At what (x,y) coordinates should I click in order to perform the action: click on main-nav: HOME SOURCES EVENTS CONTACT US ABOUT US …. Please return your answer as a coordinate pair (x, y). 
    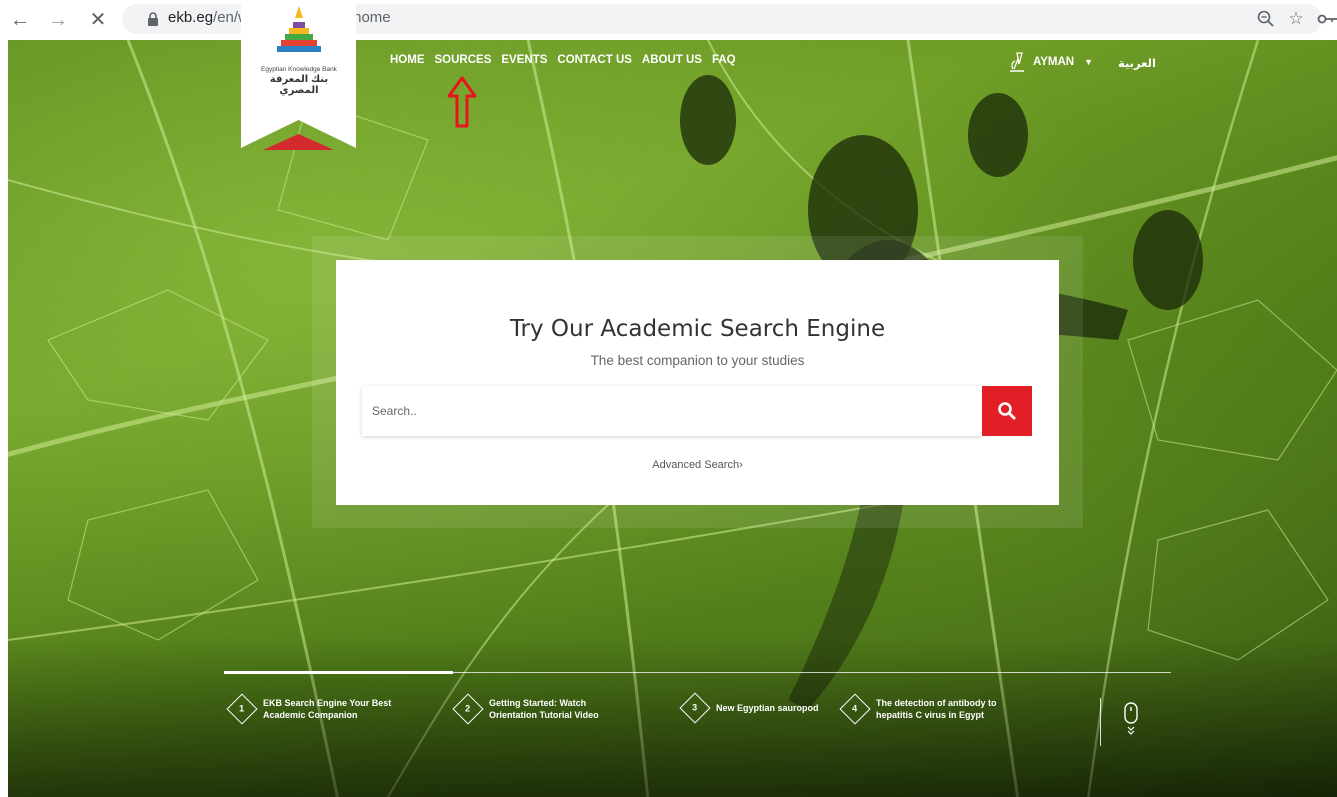
    Looking at the image, I should click on (563, 60).